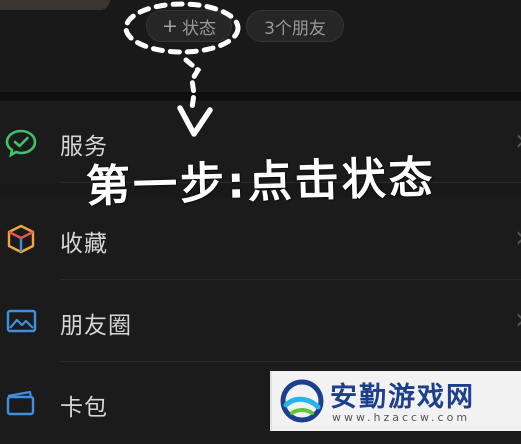 The height and width of the screenshot is (444, 521). Describe the element at coordinates (84, 244) in the screenshot. I see `menu-item-label: 收藏` at that location.